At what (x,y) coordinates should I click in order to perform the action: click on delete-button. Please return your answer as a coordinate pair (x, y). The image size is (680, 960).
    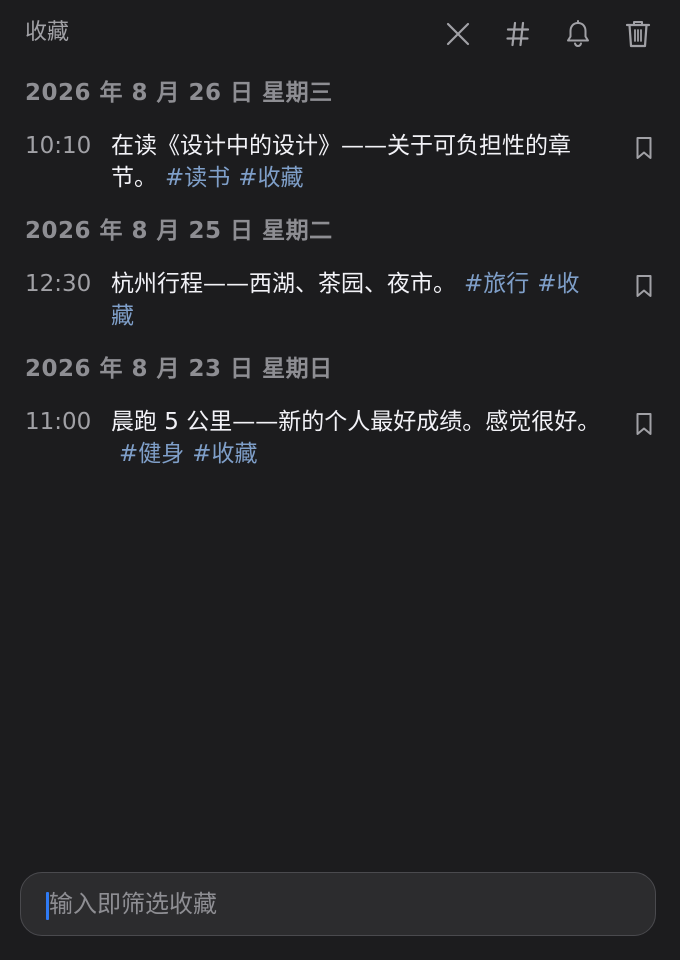
    Looking at the image, I should click on (638, 34).